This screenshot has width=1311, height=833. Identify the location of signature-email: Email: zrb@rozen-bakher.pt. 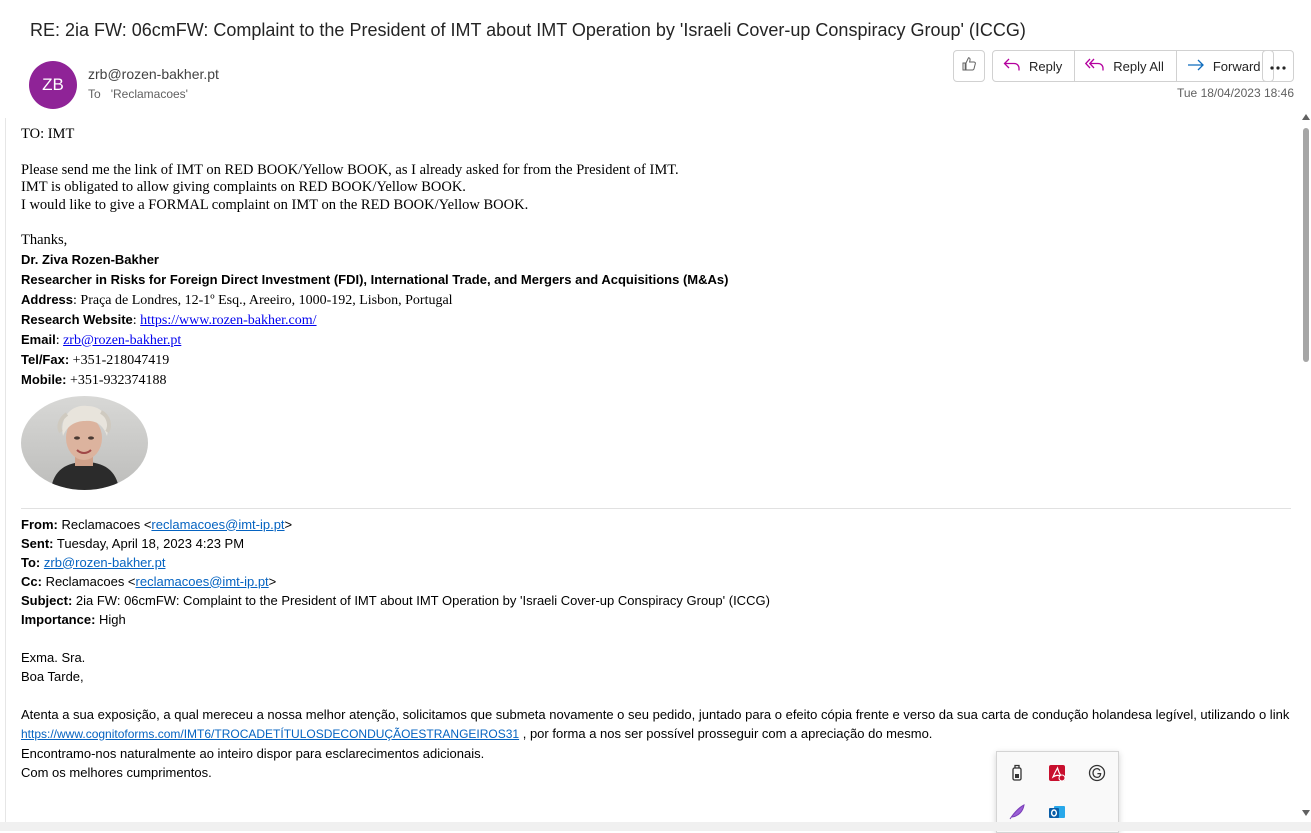
(101, 339).